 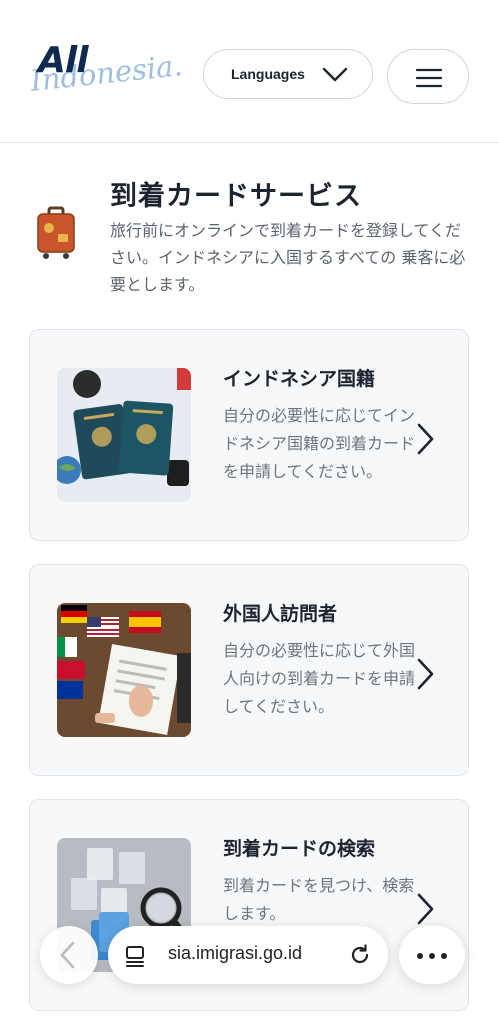 I want to click on browser-more-button, so click(x=432, y=955).